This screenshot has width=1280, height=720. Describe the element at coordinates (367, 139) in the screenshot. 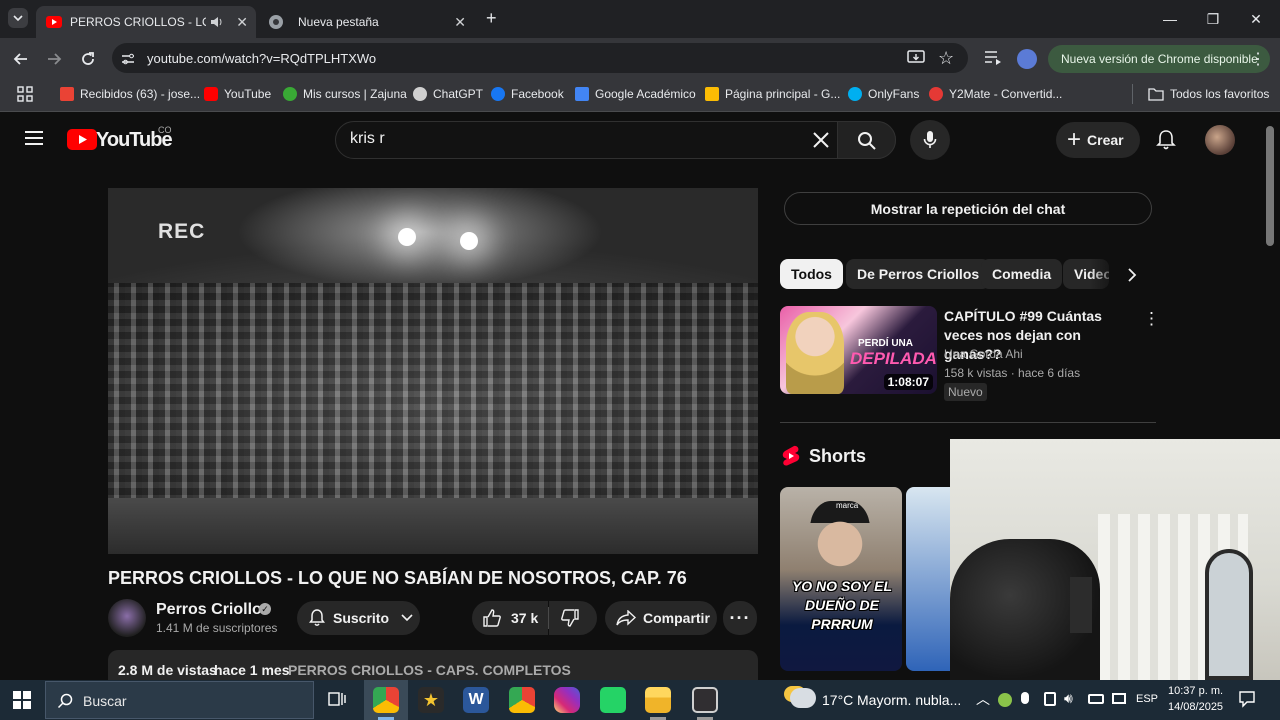

I see `search-input: kris r` at that location.